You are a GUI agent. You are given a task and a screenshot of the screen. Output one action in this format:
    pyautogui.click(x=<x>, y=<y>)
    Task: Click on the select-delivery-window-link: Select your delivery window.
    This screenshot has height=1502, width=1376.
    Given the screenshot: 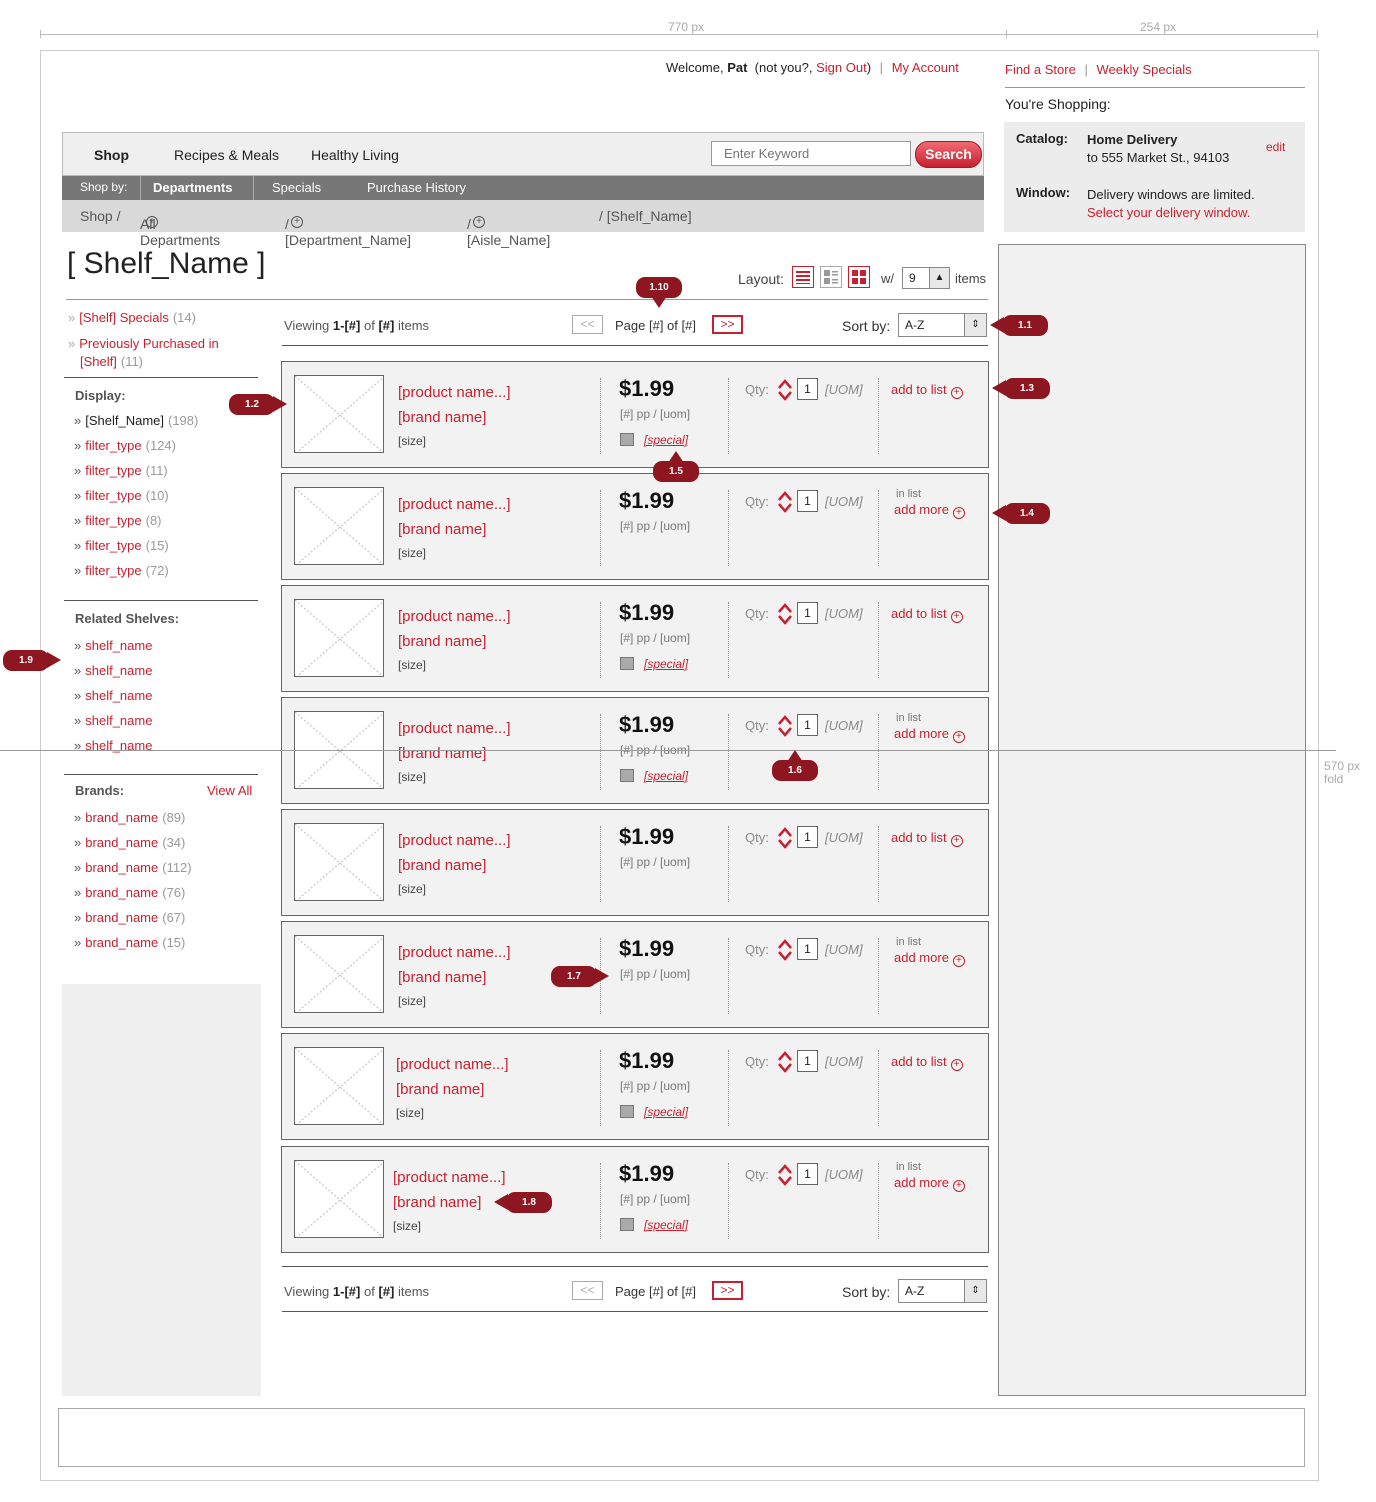 What is the action you would take?
    pyautogui.click(x=1168, y=212)
    